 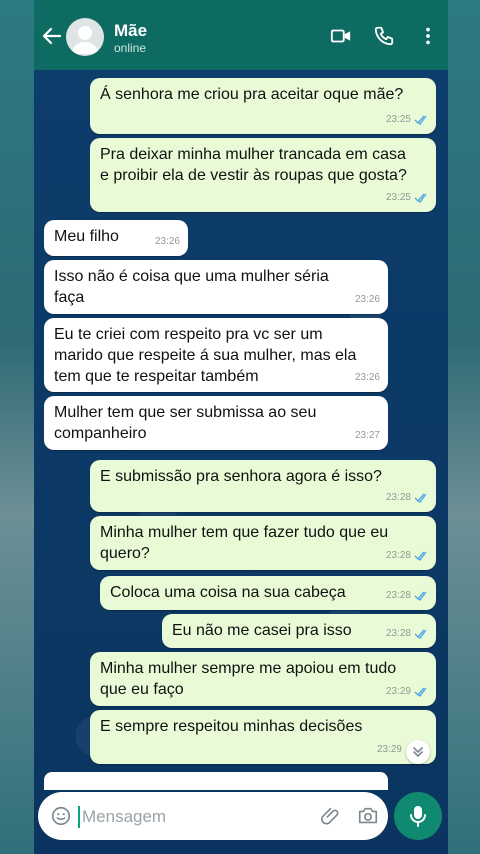 What do you see at coordinates (122, 817) in the screenshot?
I see `message-input-placeholder: Mensagem` at bounding box center [122, 817].